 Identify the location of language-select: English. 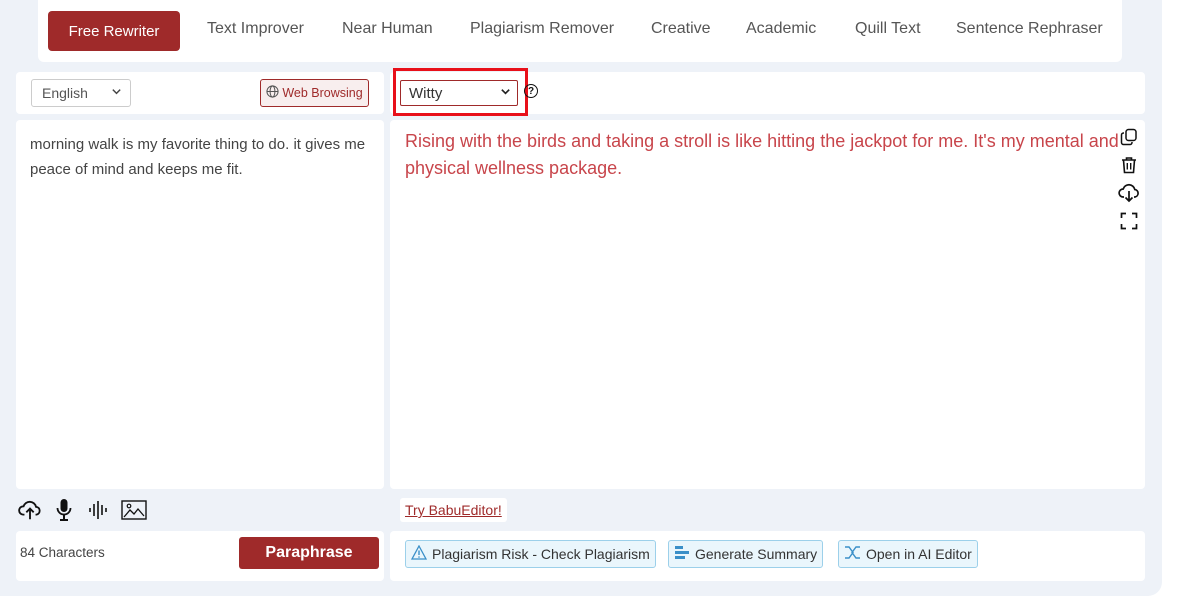
(81, 93).